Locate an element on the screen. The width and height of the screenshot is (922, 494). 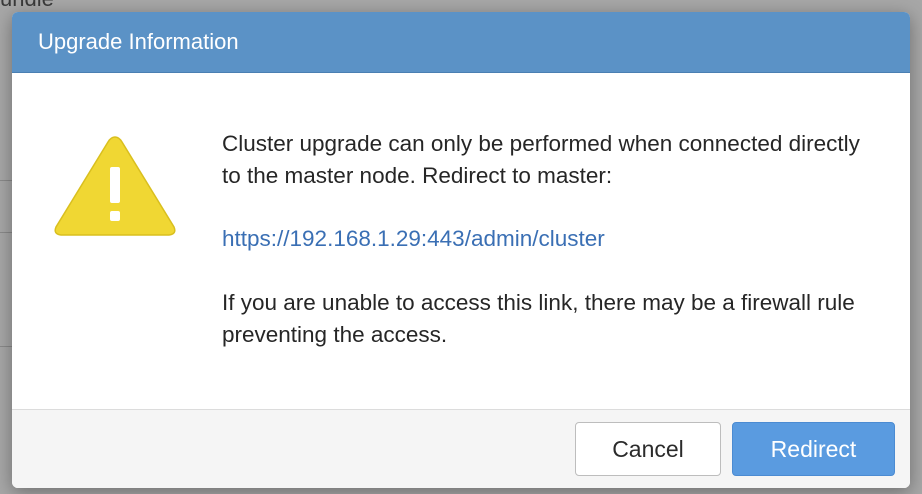
cancel-button: Cancel is located at coordinates (648, 449).